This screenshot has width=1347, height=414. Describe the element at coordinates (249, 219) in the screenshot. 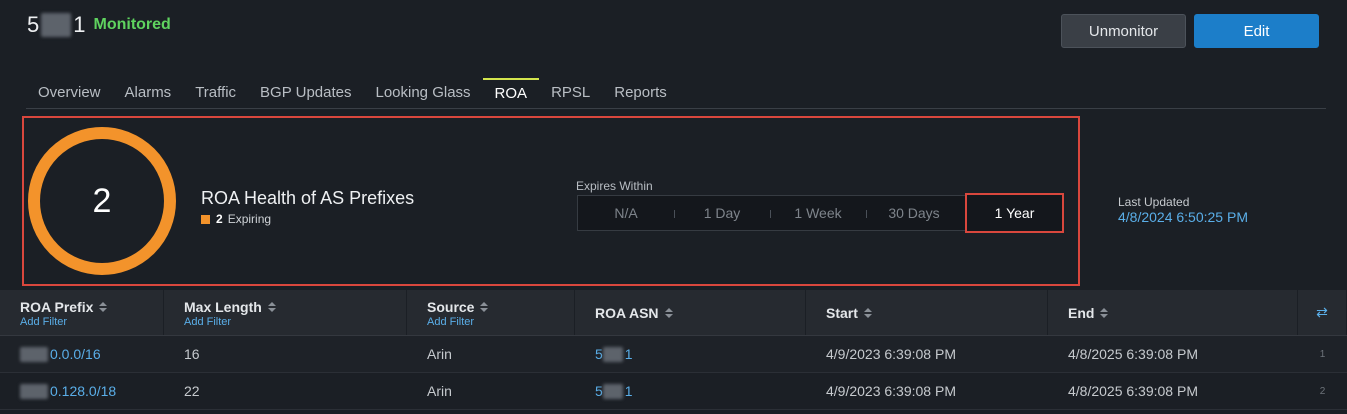

I see `expiring-label: Expiring` at that location.